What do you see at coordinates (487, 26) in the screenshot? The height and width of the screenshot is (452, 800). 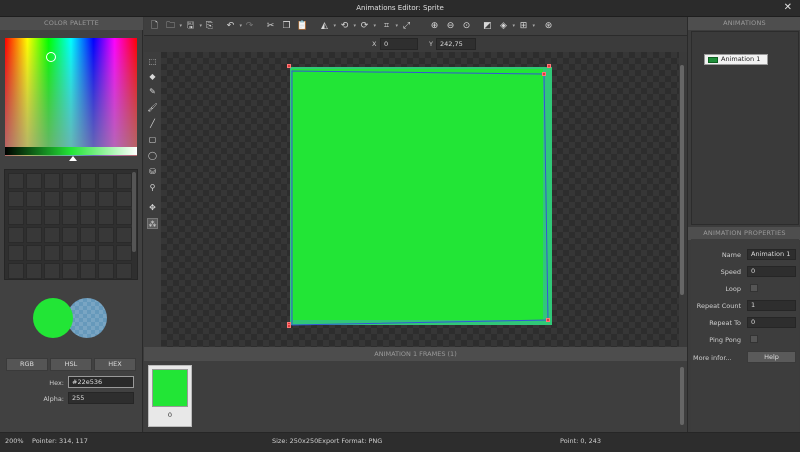 I see `background-icon: ◩` at bounding box center [487, 26].